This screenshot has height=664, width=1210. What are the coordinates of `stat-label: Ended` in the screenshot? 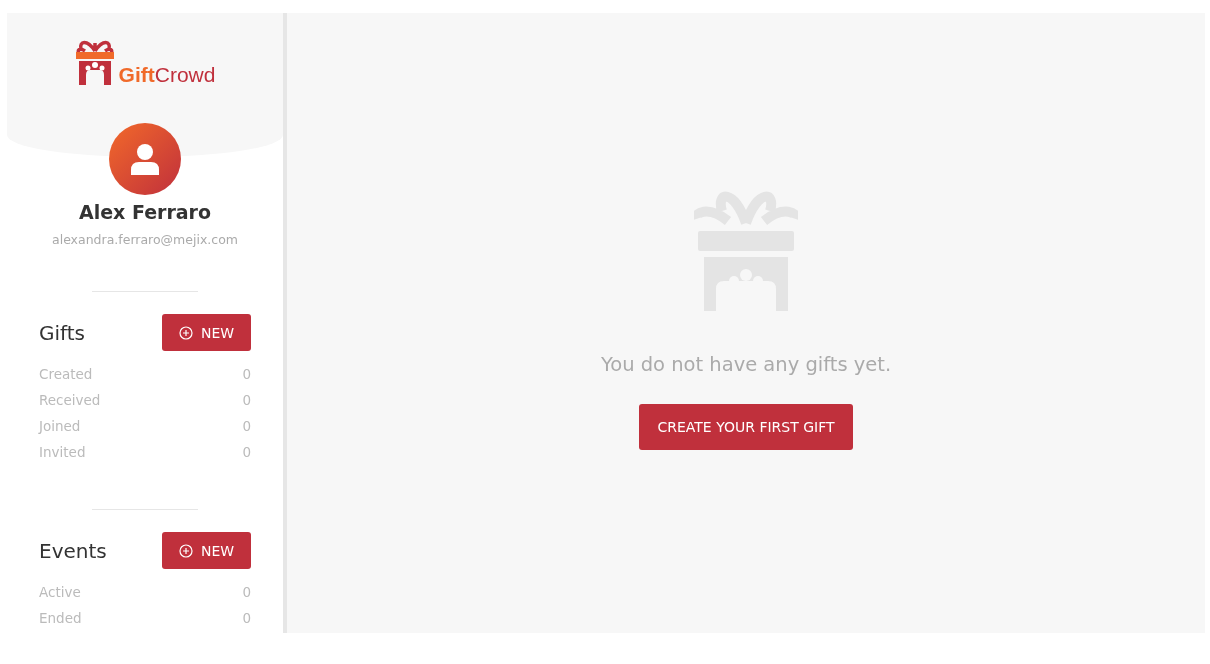 It's located at (60, 618).